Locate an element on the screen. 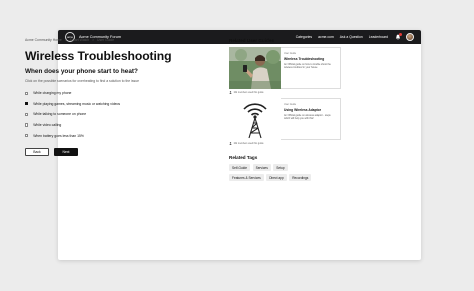  wireless-tower-icon is located at coordinates (255, 119).